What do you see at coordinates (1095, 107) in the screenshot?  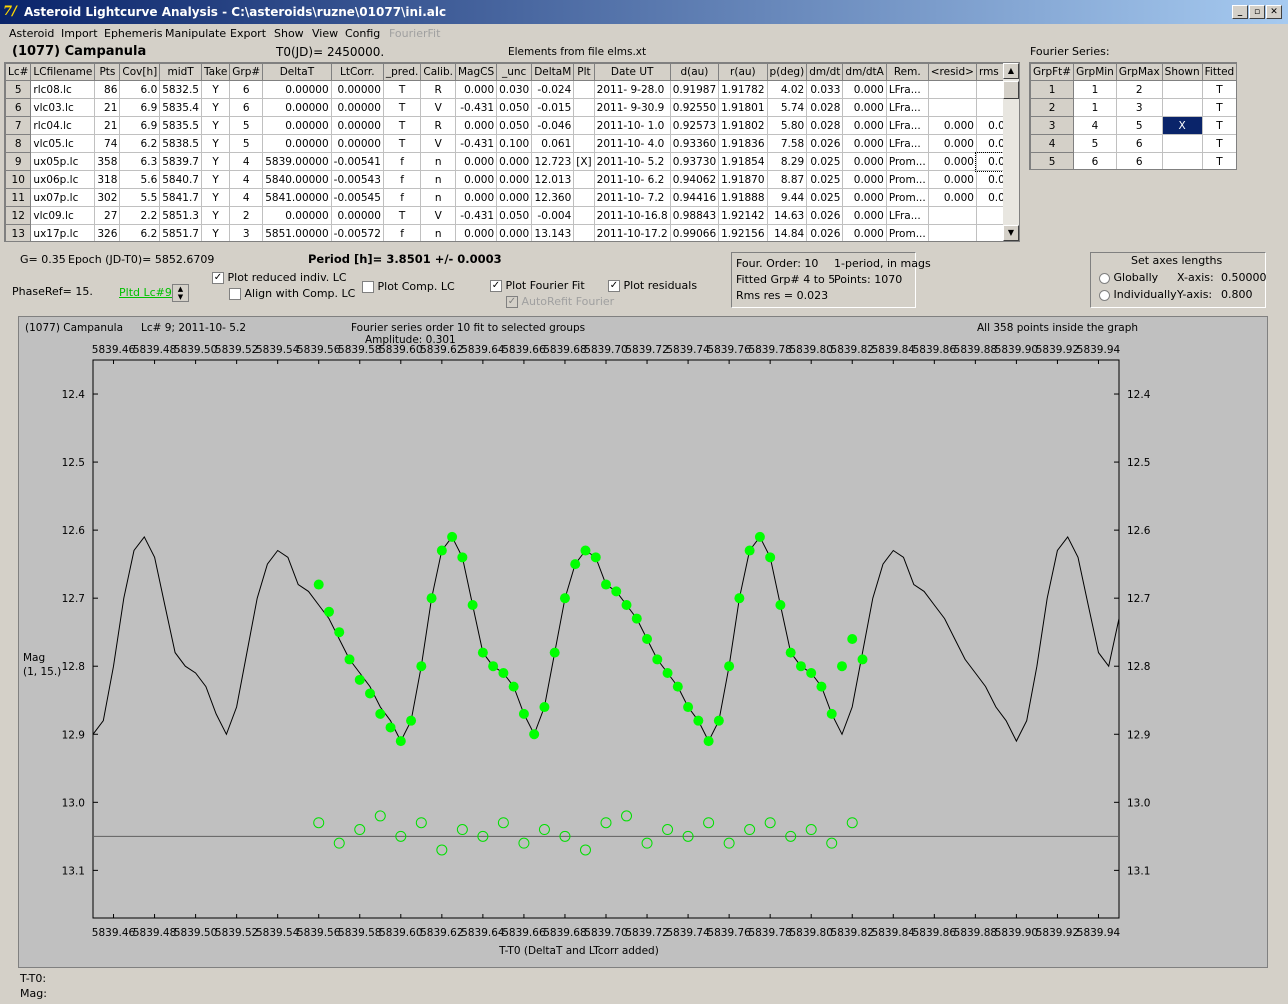 I see `fourier-cell: 1` at bounding box center [1095, 107].